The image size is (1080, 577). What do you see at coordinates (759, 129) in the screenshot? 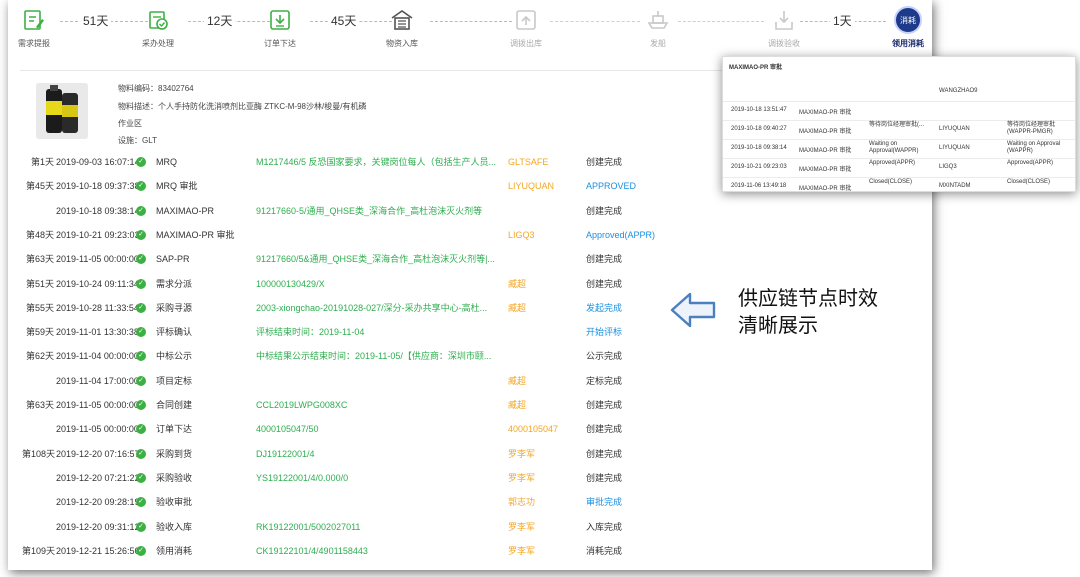
I see `popup-time: 2019-10-18 09:40:27` at bounding box center [759, 129].